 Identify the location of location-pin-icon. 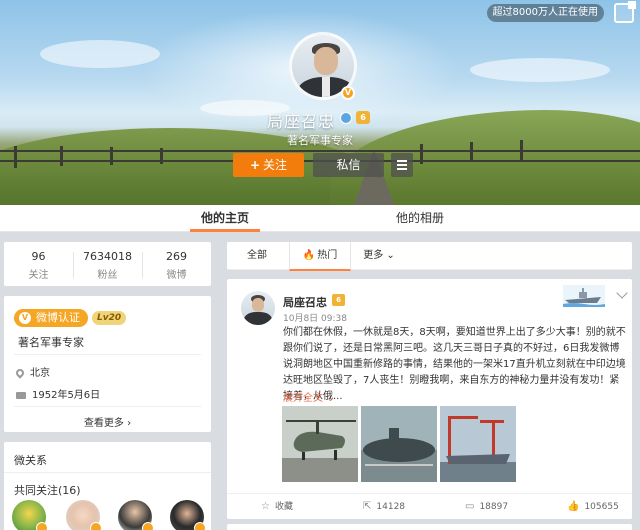
(20, 373).